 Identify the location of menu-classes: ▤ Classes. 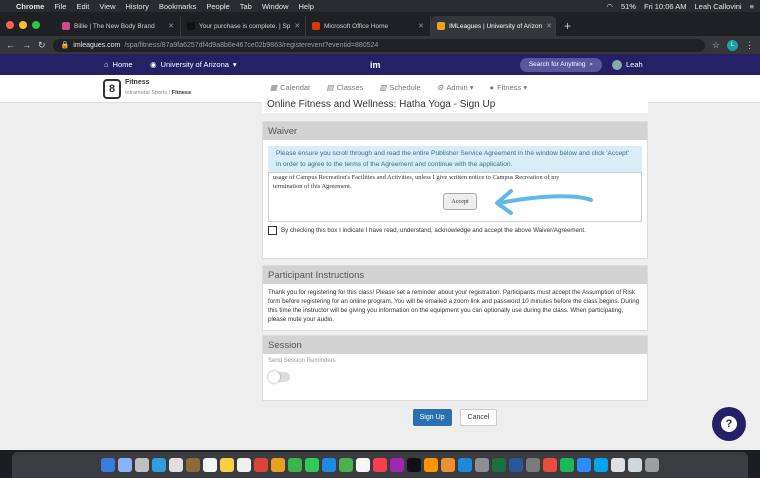
(345, 87).